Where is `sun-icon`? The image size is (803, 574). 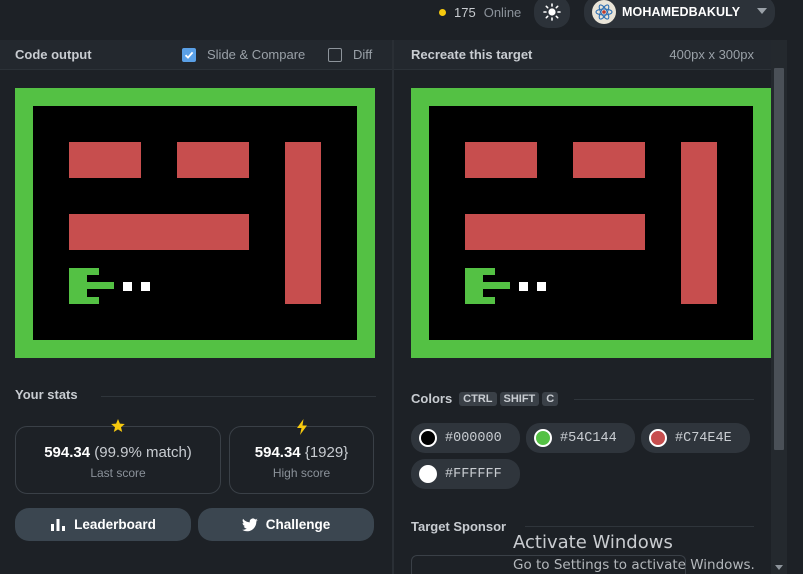
sun-icon is located at coordinates (552, 12).